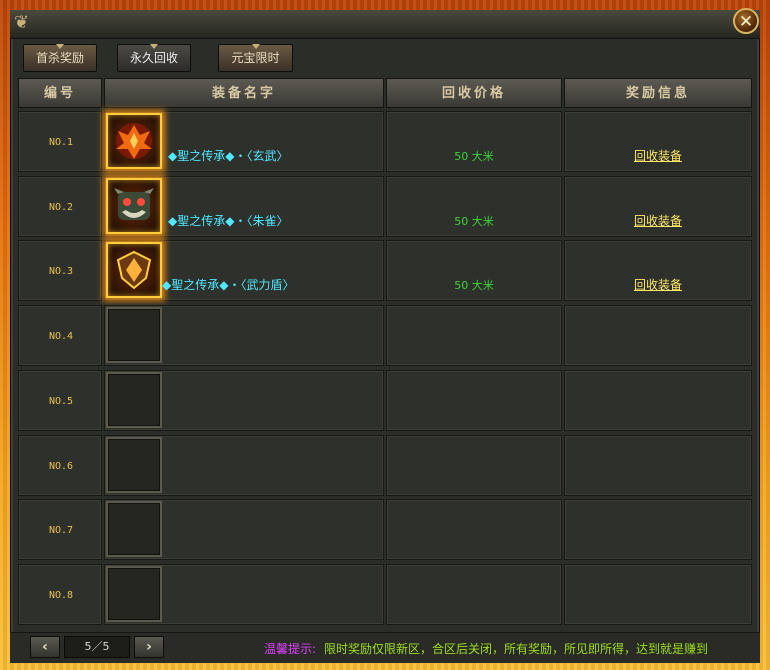 The image size is (770, 670). Describe the element at coordinates (61, 401) in the screenshot. I see `row-number: NO.5` at that location.